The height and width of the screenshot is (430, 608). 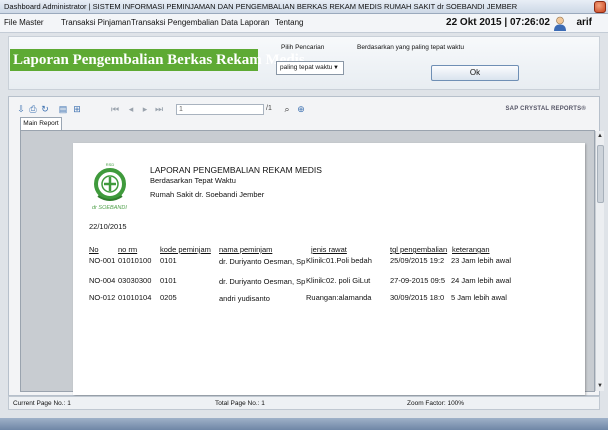 I want to click on report-date: 22/10/2015, so click(x=108, y=226).